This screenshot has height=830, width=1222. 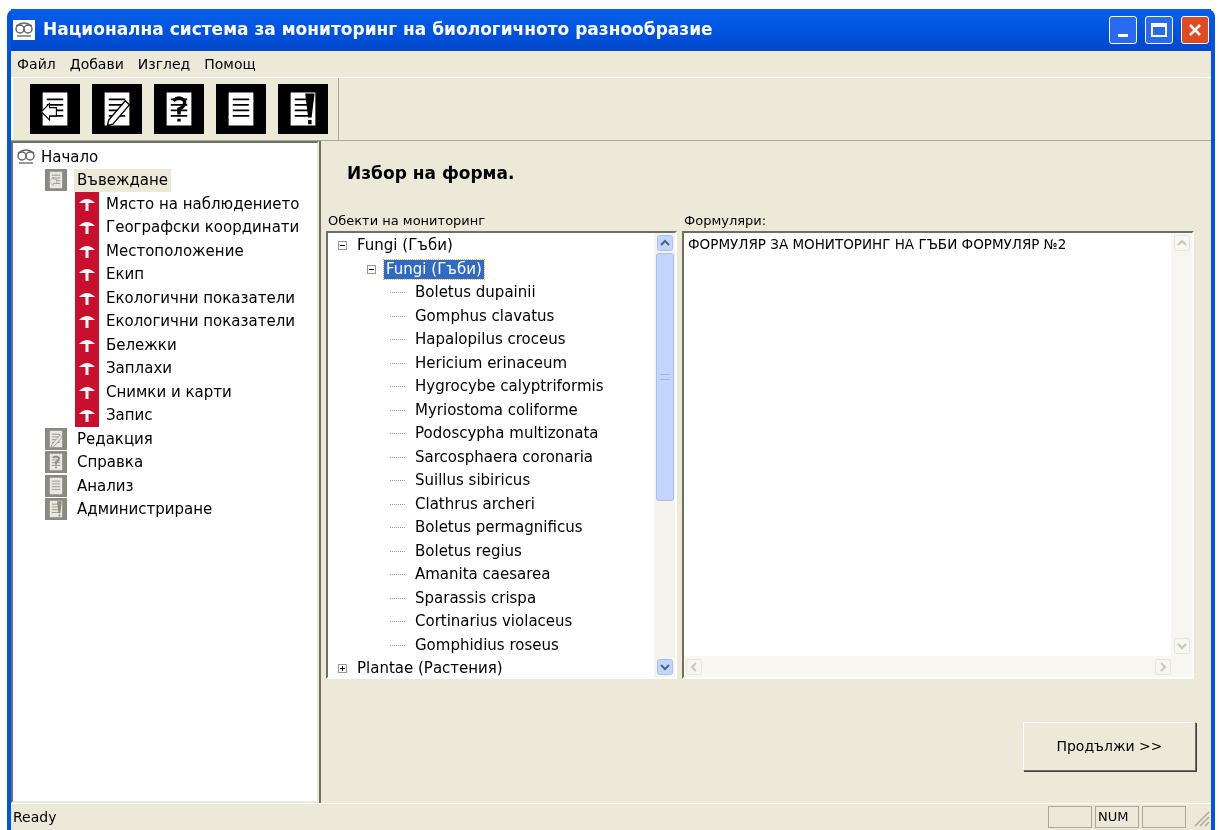 What do you see at coordinates (483, 575) in the screenshot?
I see `tree-item: Amanita caesarea` at bounding box center [483, 575].